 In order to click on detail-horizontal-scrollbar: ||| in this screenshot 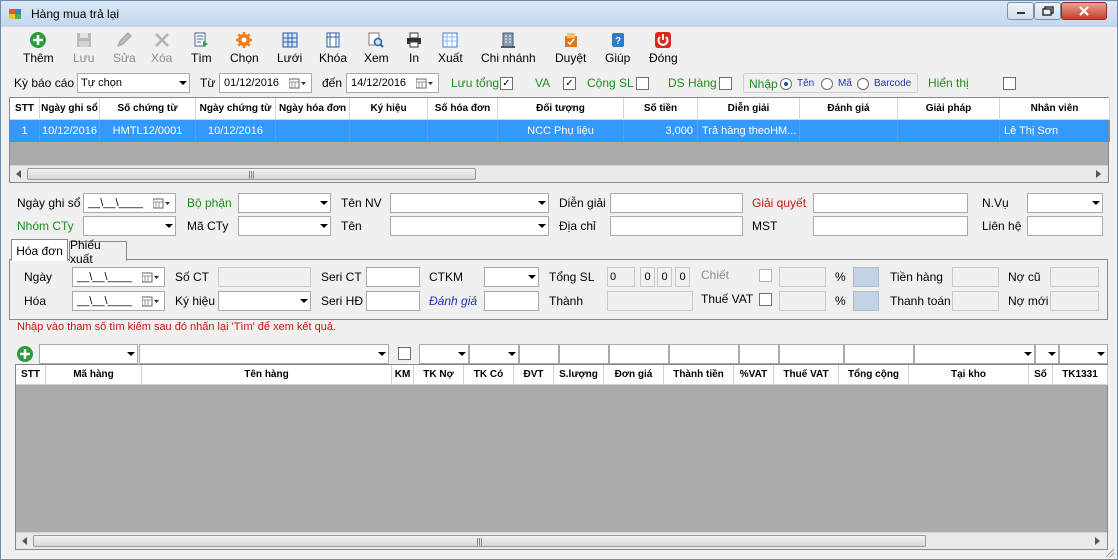, I will do `click(561, 540)`.